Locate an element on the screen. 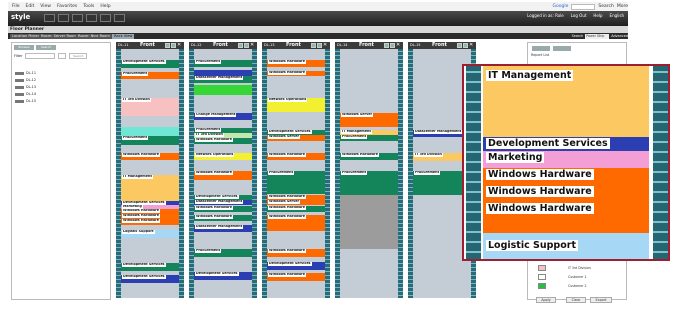 Image resolution: width=675 pixels, height=309 pixels. zoom-device: Marketing is located at coordinates (566, 159).